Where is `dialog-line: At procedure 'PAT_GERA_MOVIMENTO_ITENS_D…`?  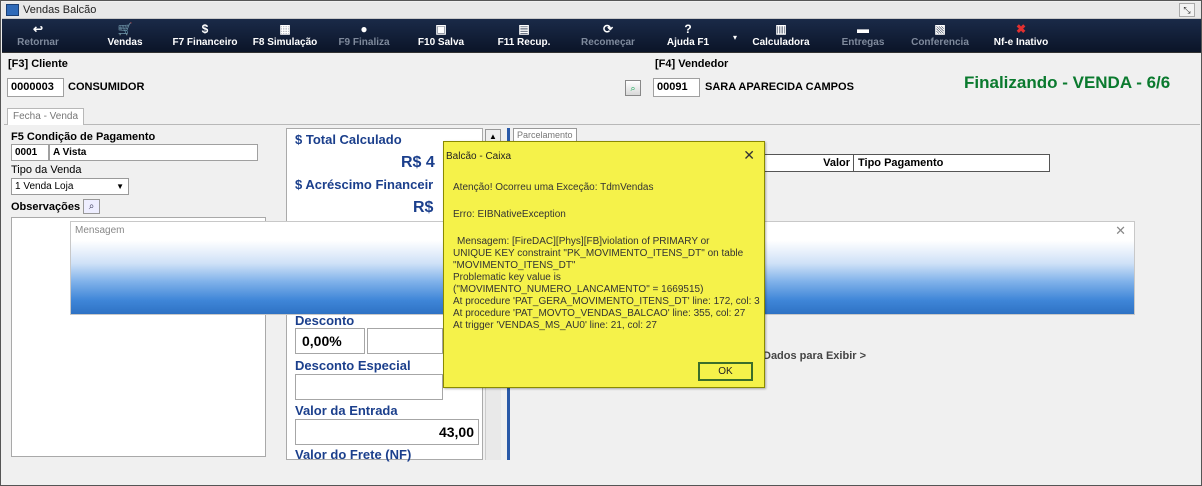
dialog-line: At procedure 'PAT_GERA_MOVIMENTO_ITENS_D… is located at coordinates (606, 301).